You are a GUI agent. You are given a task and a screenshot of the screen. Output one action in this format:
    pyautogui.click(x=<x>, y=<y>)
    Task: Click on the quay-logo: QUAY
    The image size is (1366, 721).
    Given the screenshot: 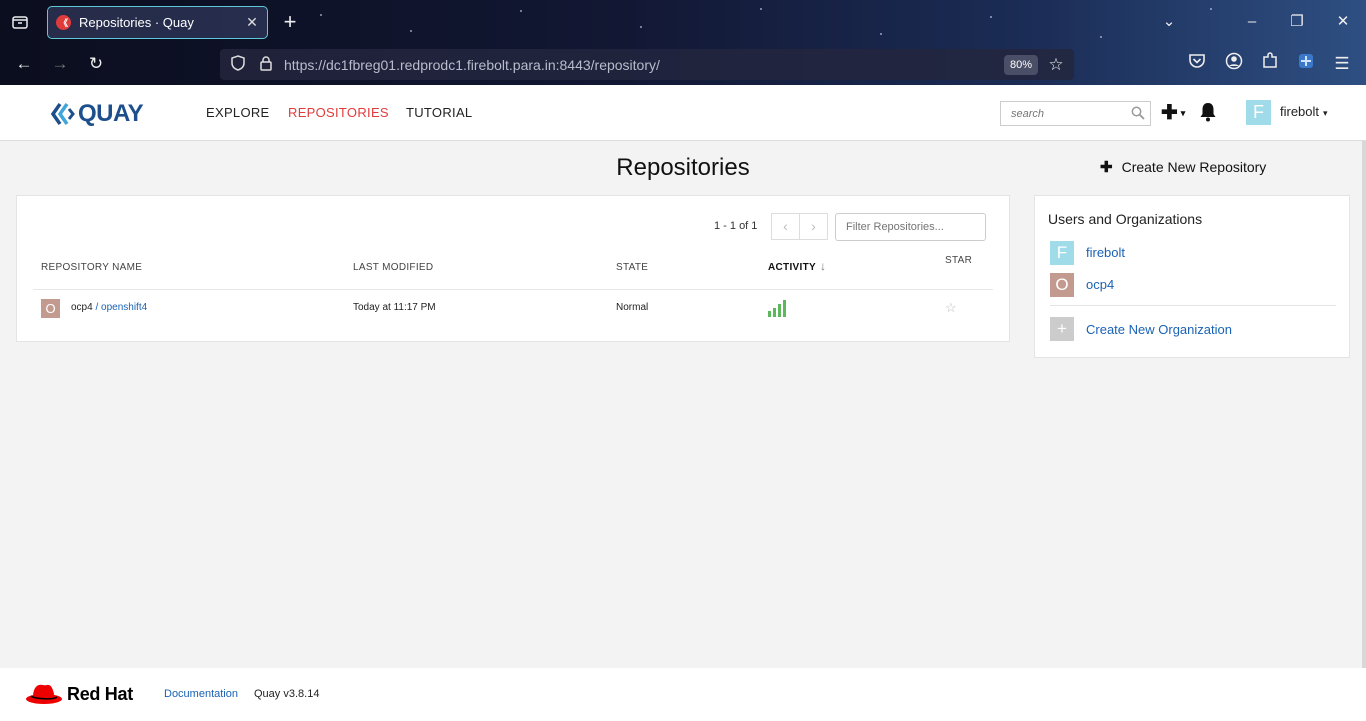 What is the action you would take?
    pyautogui.click(x=97, y=114)
    